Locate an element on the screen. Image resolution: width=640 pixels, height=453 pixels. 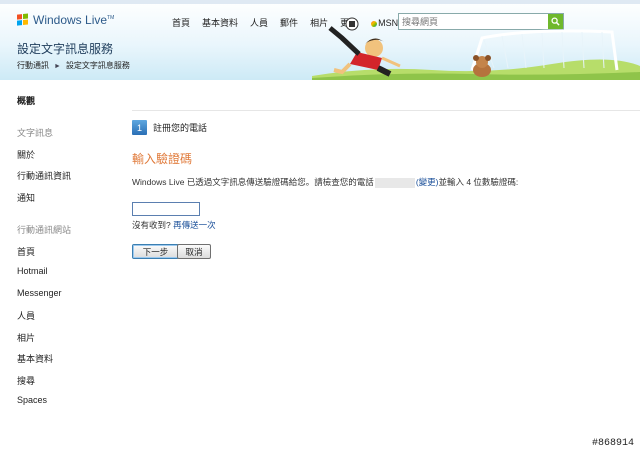
sidebar-item-hotmail: Hotmail is located at coordinates (32, 271).